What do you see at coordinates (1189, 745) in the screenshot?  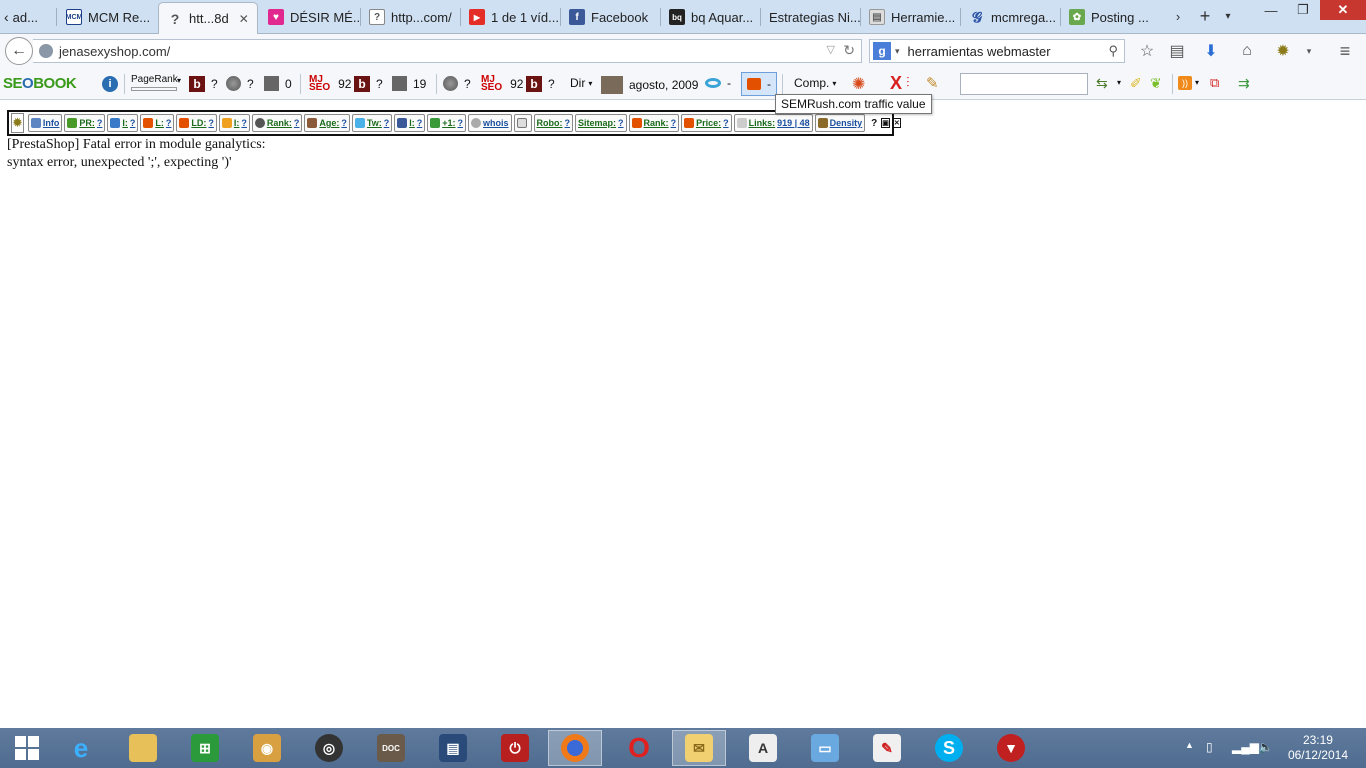 I see `tray-expand-icon: ▲` at bounding box center [1189, 745].